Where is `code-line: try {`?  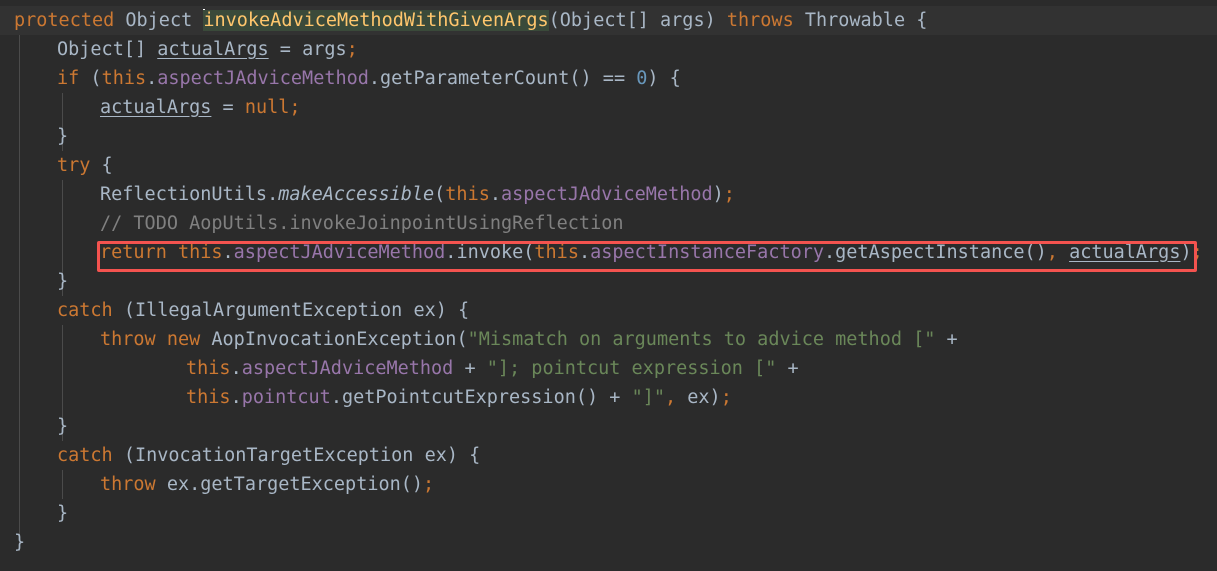
code-line: try { is located at coordinates (608, 165).